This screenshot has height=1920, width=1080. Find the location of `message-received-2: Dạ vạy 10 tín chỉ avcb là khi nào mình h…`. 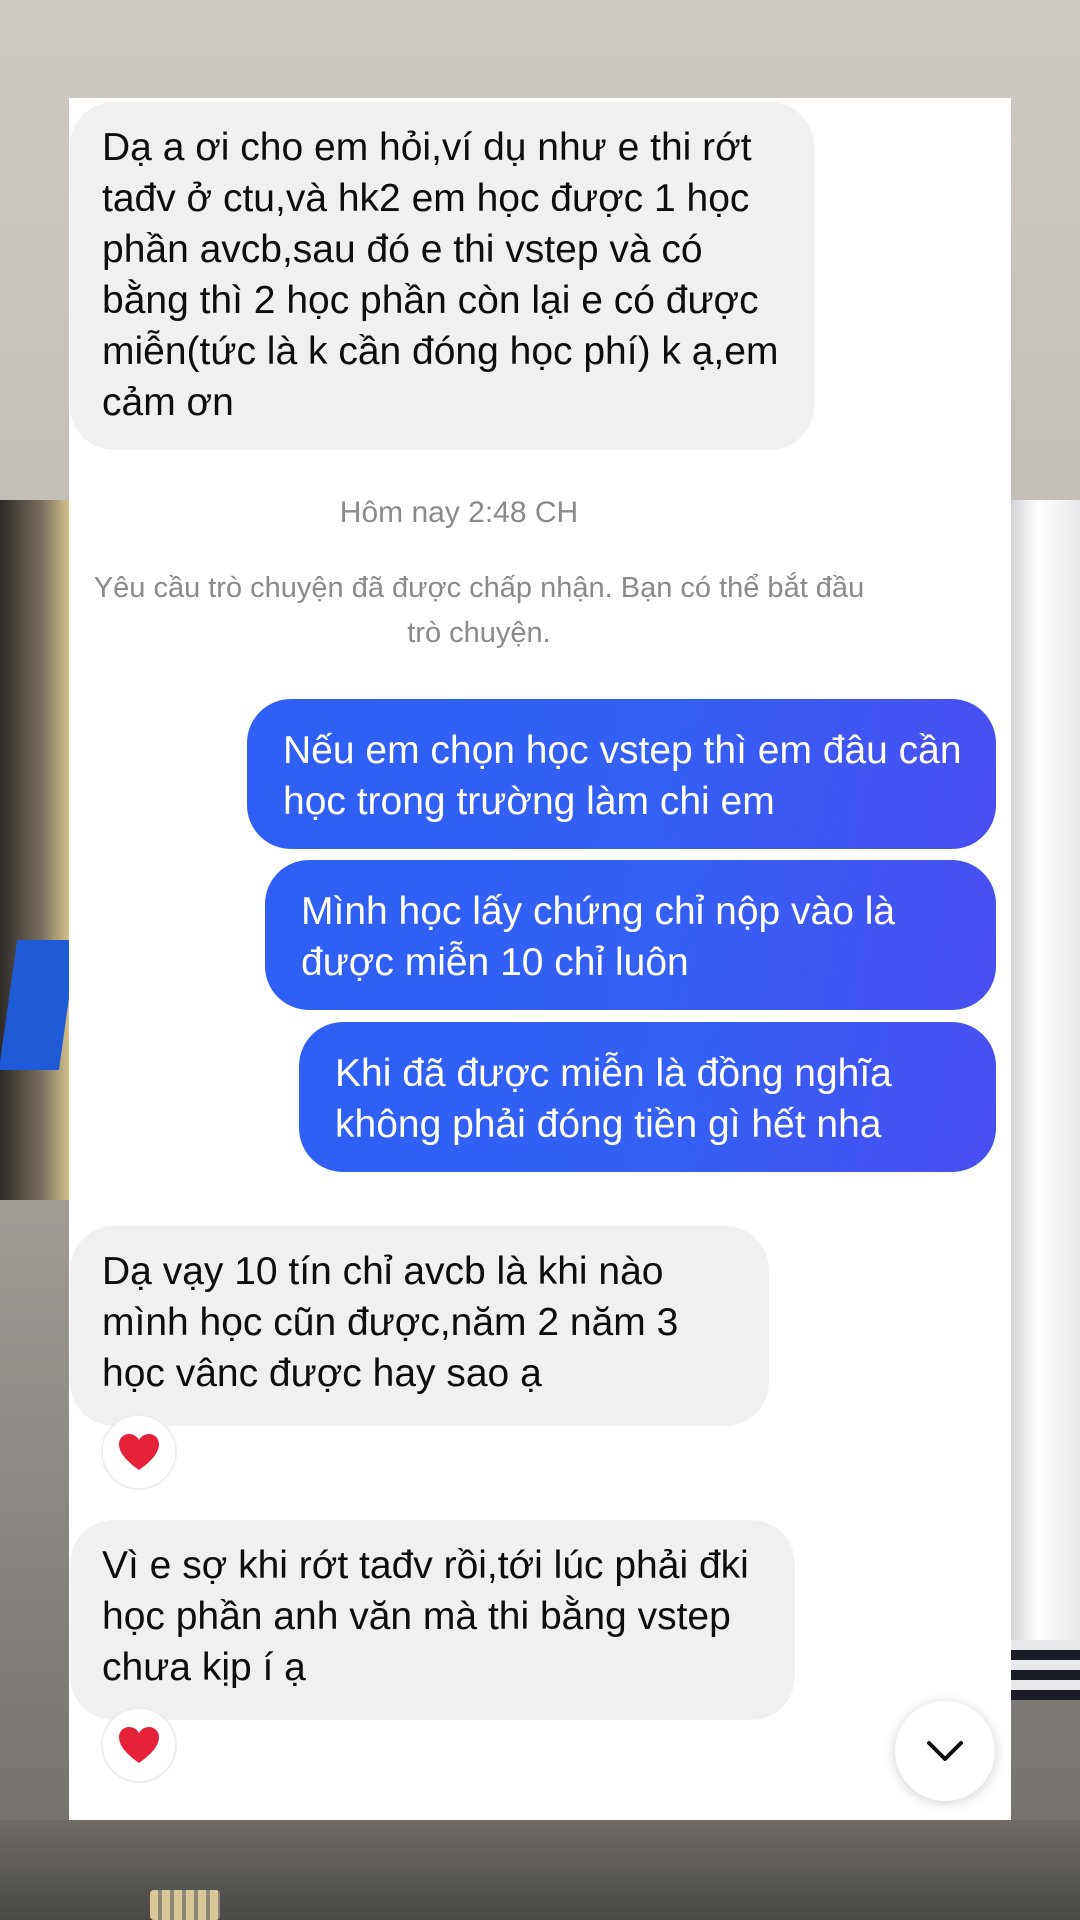

message-received-2: Dạ vạy 10 tín chỉ avcb là khi nào mình h… is located at coordinates (419, 1326).